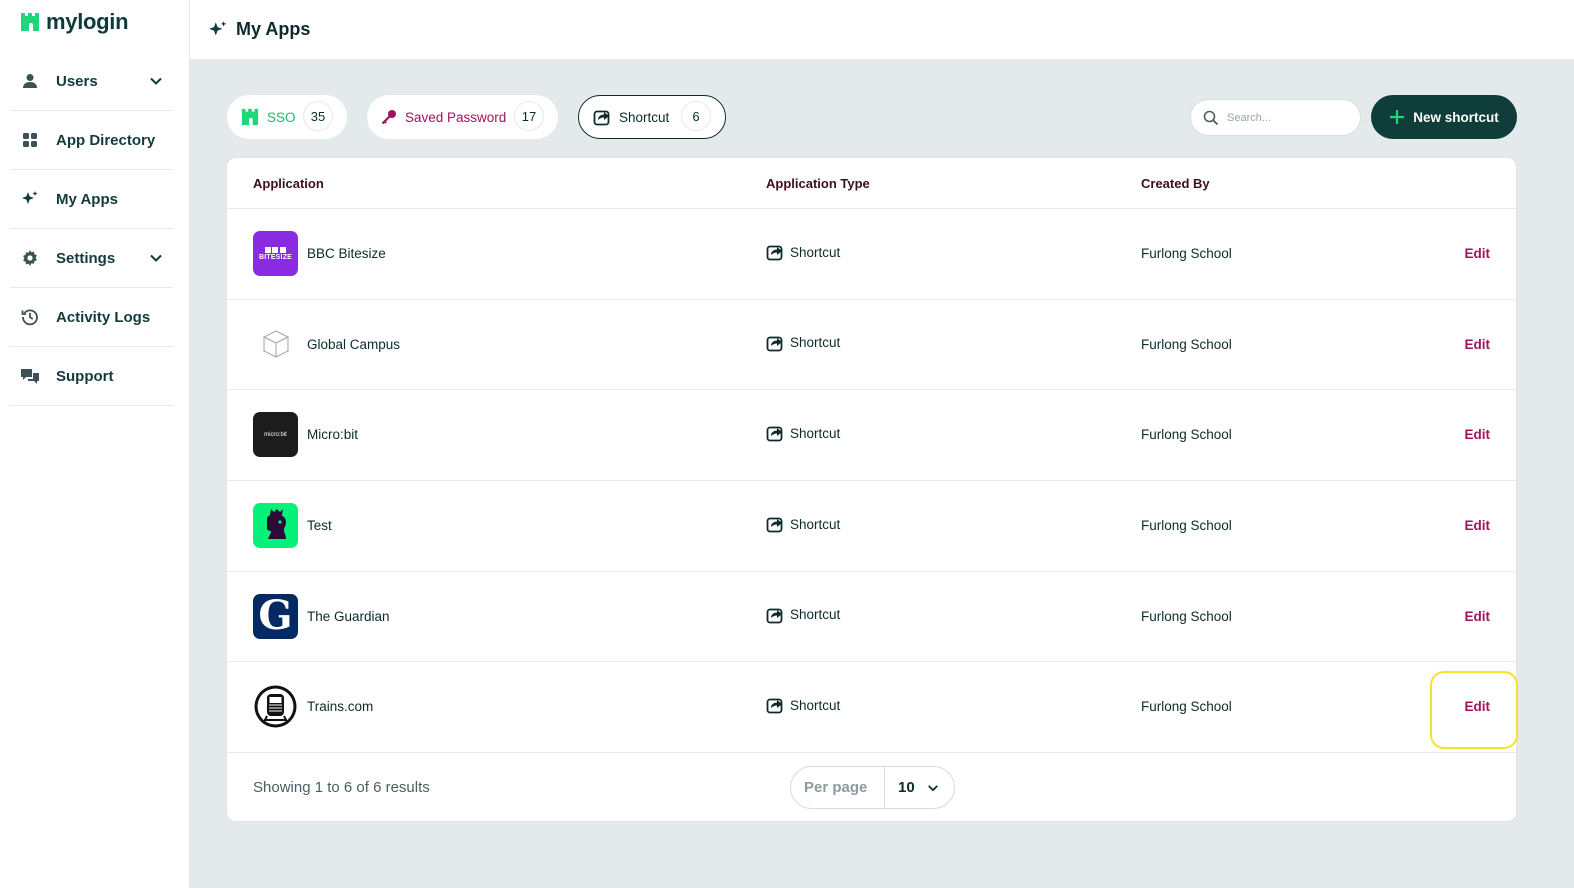 This screenshot has width=1574, height=888. Describe the element at coordinates (103, 317) in the screenshot. I see `sidebar-item-label: Activity Logs` at that location.